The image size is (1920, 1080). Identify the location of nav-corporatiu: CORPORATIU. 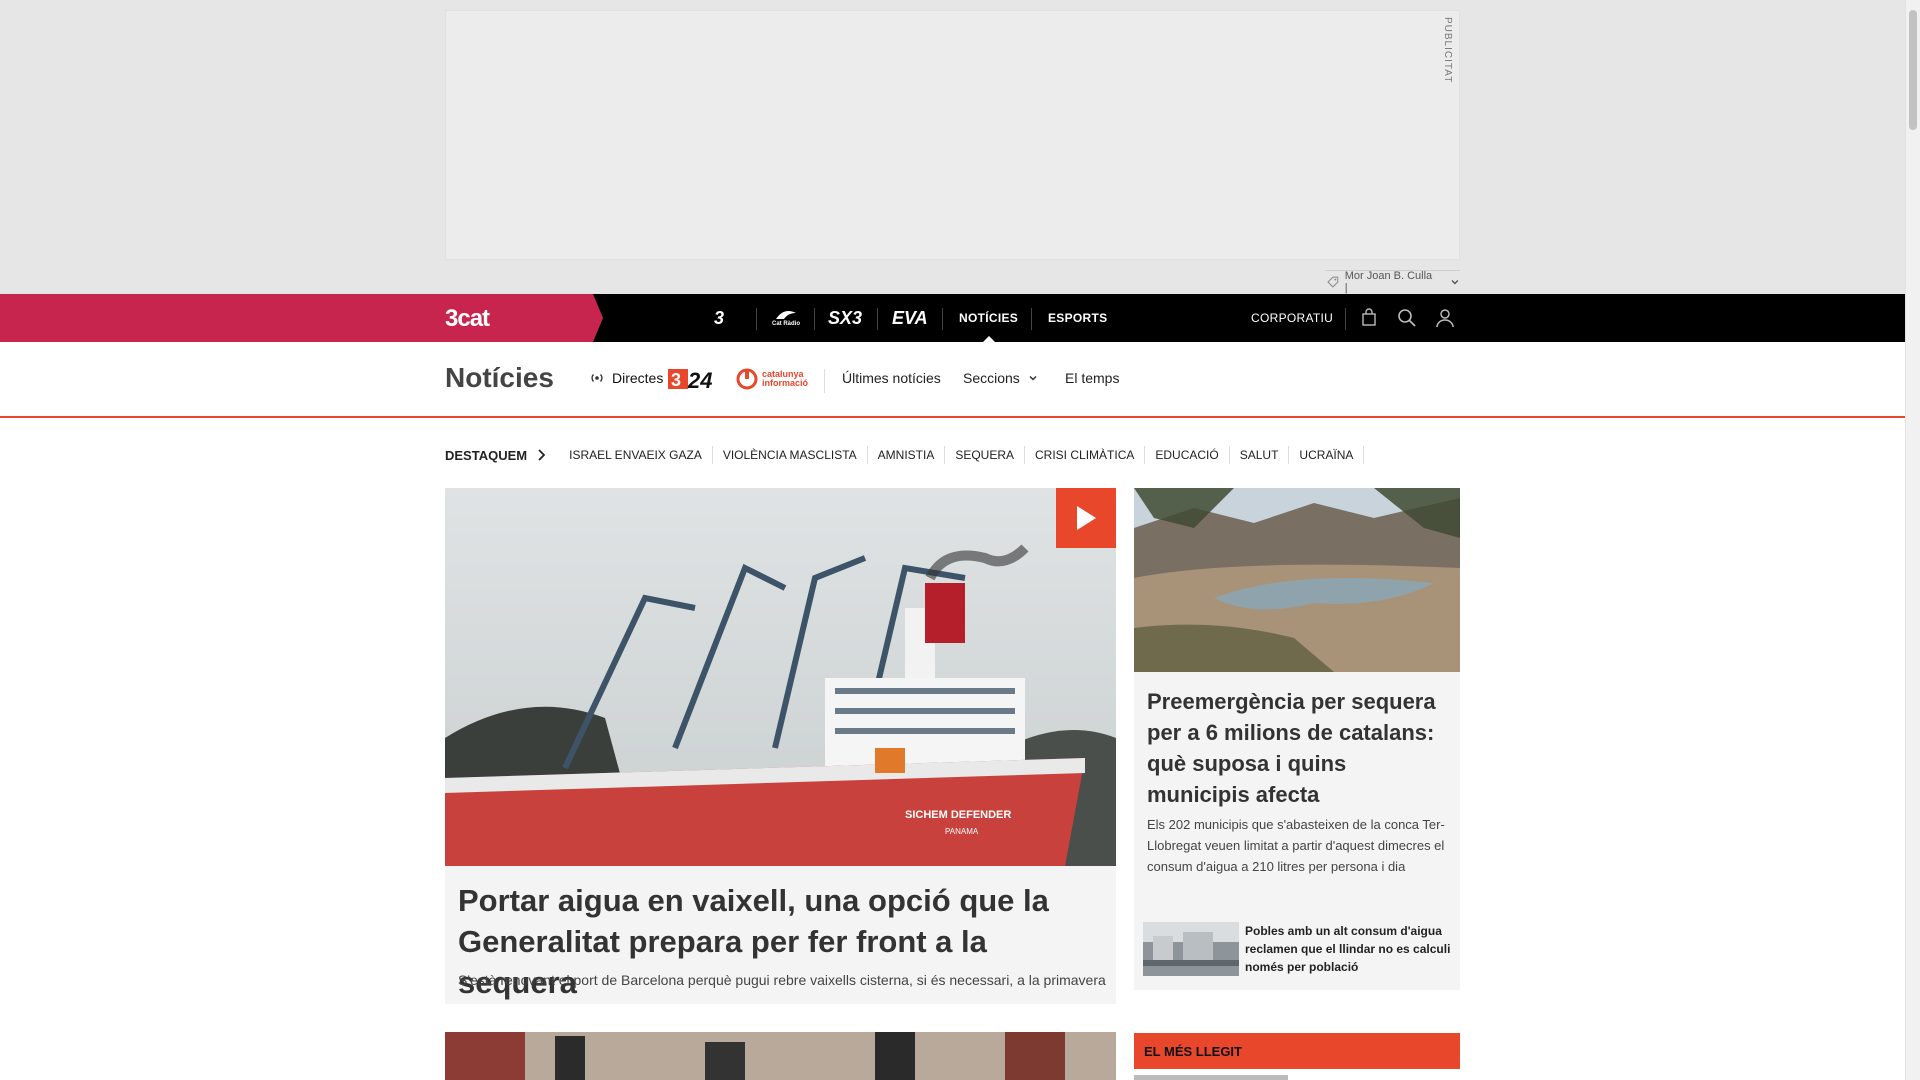
(1292, 318).